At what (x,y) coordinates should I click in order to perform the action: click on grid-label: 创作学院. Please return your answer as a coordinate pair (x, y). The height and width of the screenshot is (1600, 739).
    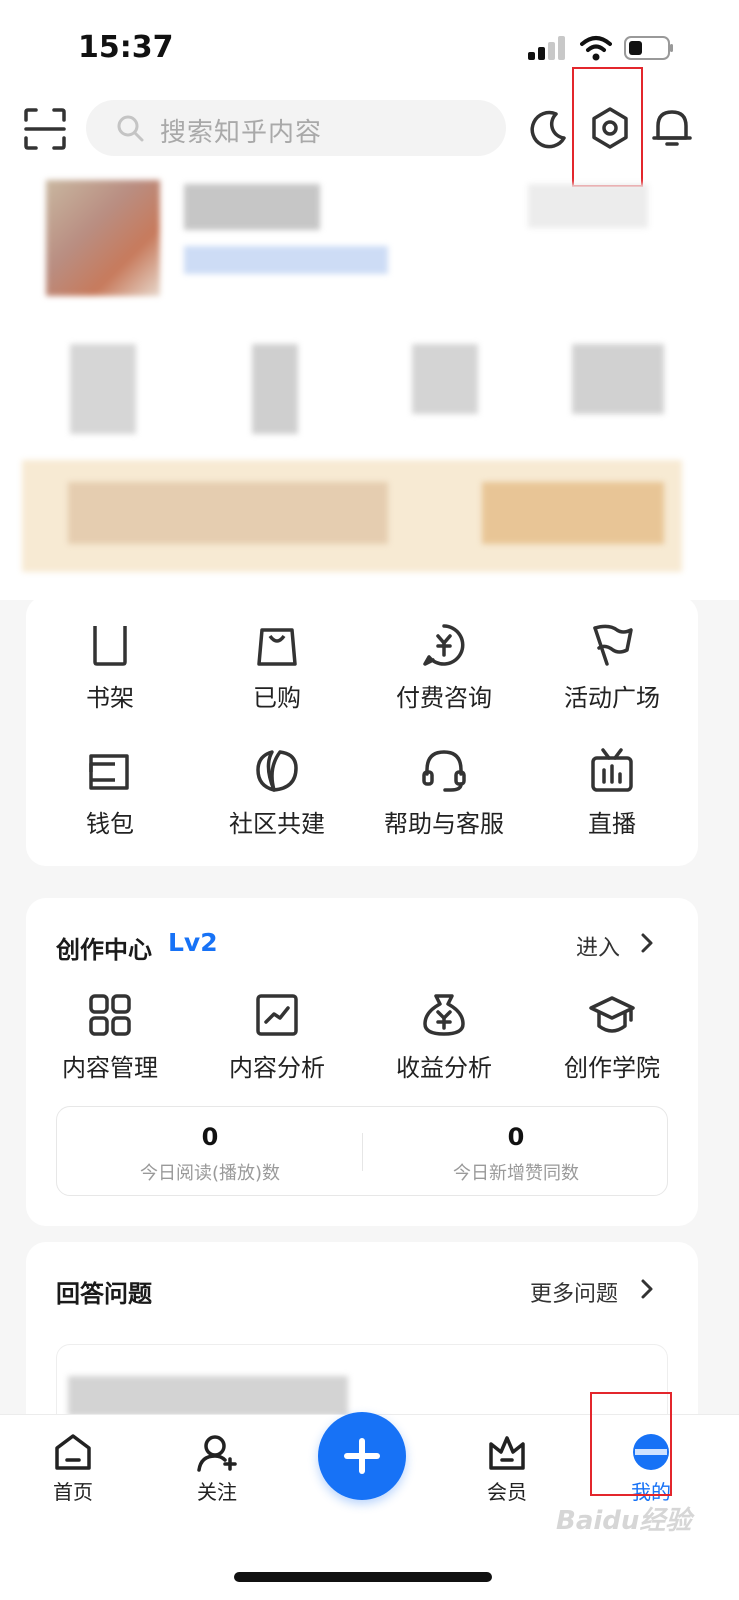
    Looking at the image, I should click on (612, 1068).